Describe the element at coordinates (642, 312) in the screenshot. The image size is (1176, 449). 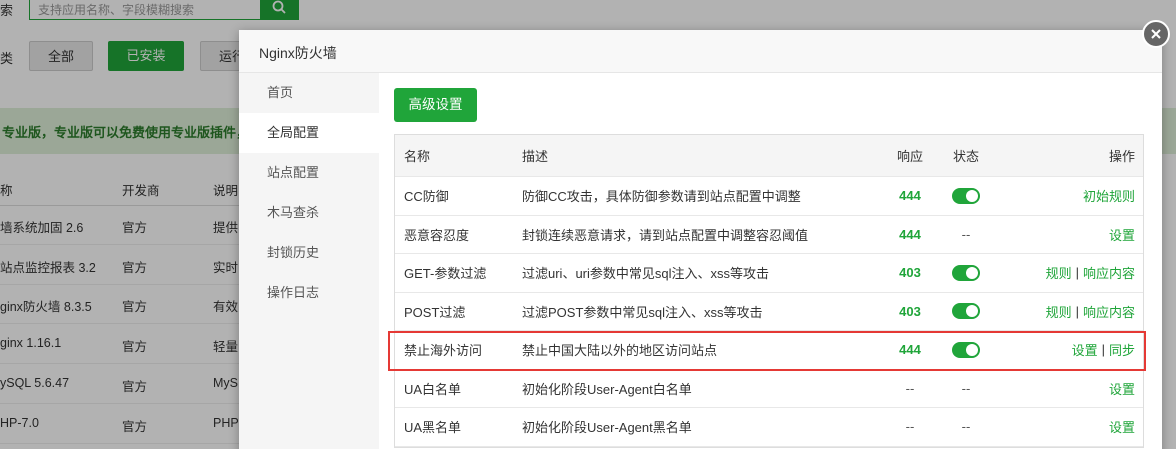
I see `rule-description: 过滤POST参数中常见sql注入、xss等攻击` at that location.